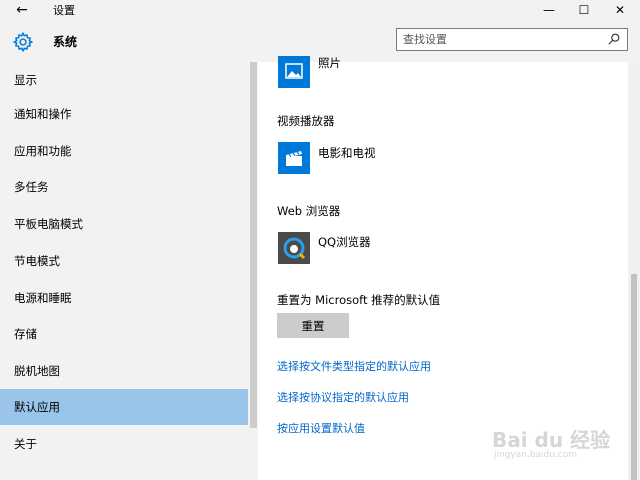 The height and width of the screenshot is (480, 640). I want to click on qq-browser-app-button, so click(294, 248).